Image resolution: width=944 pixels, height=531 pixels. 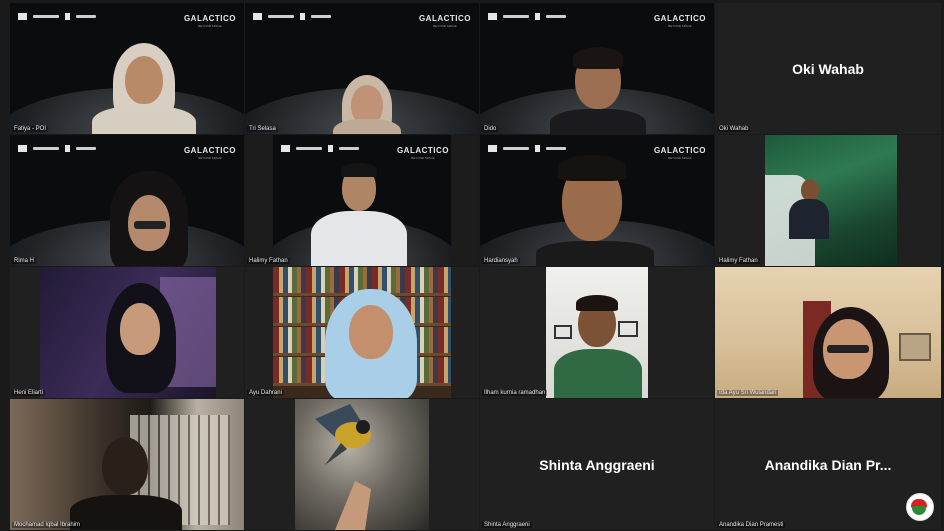 What do you see at coordinates (24, 261) in the screenshot?
I see `participant-name: Rima H` at bounding box center [24, 261].